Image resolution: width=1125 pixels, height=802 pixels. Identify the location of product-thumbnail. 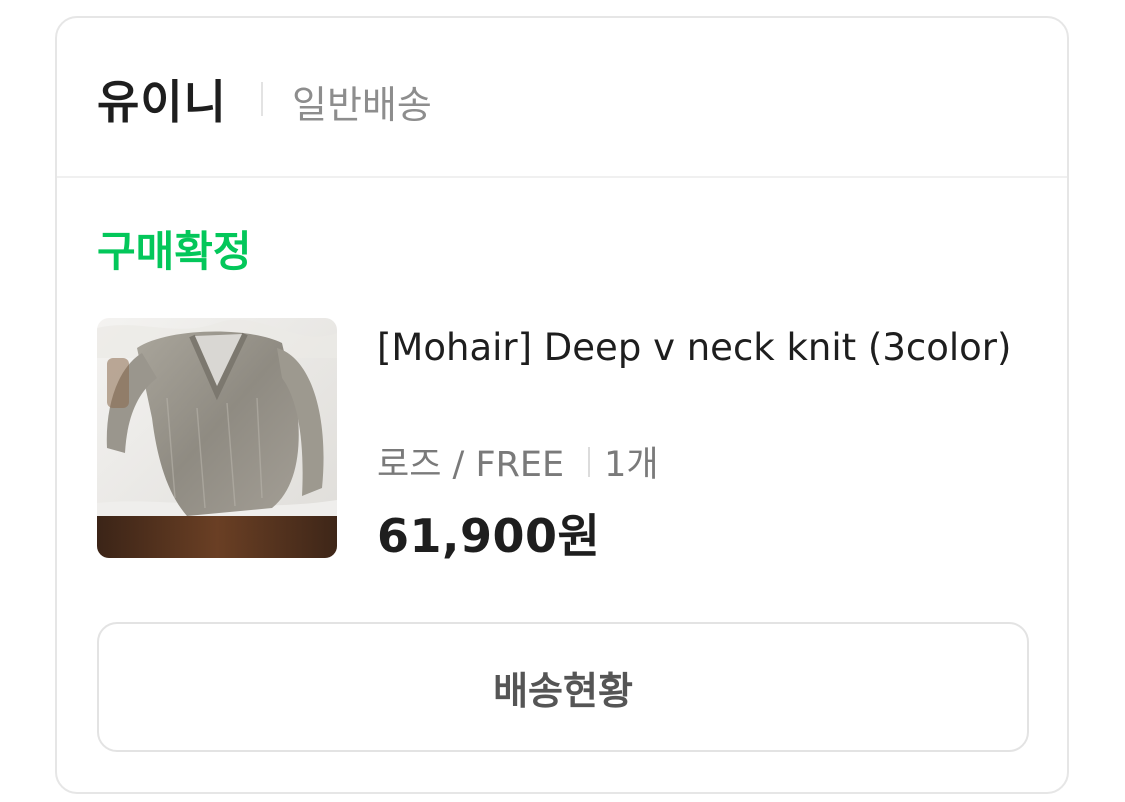
(217, 438).